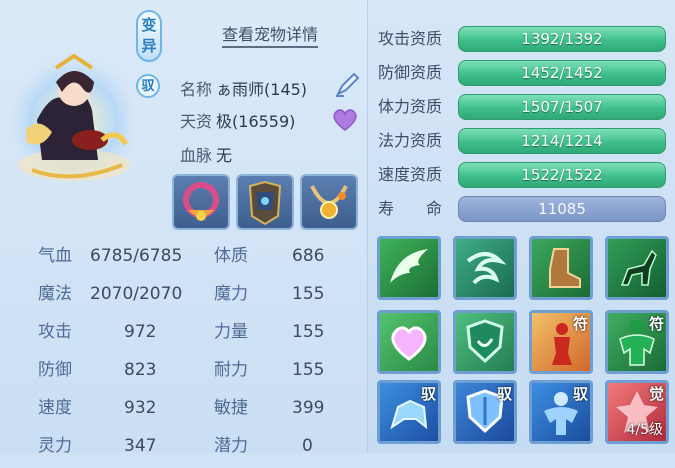 Image resolution: width=675 pixels, height=468 pixels. What do you see at coordinates (562, 107) in the screenshot?
I see `quality-bar: 1507/1507` at bounding box center [562, 107].